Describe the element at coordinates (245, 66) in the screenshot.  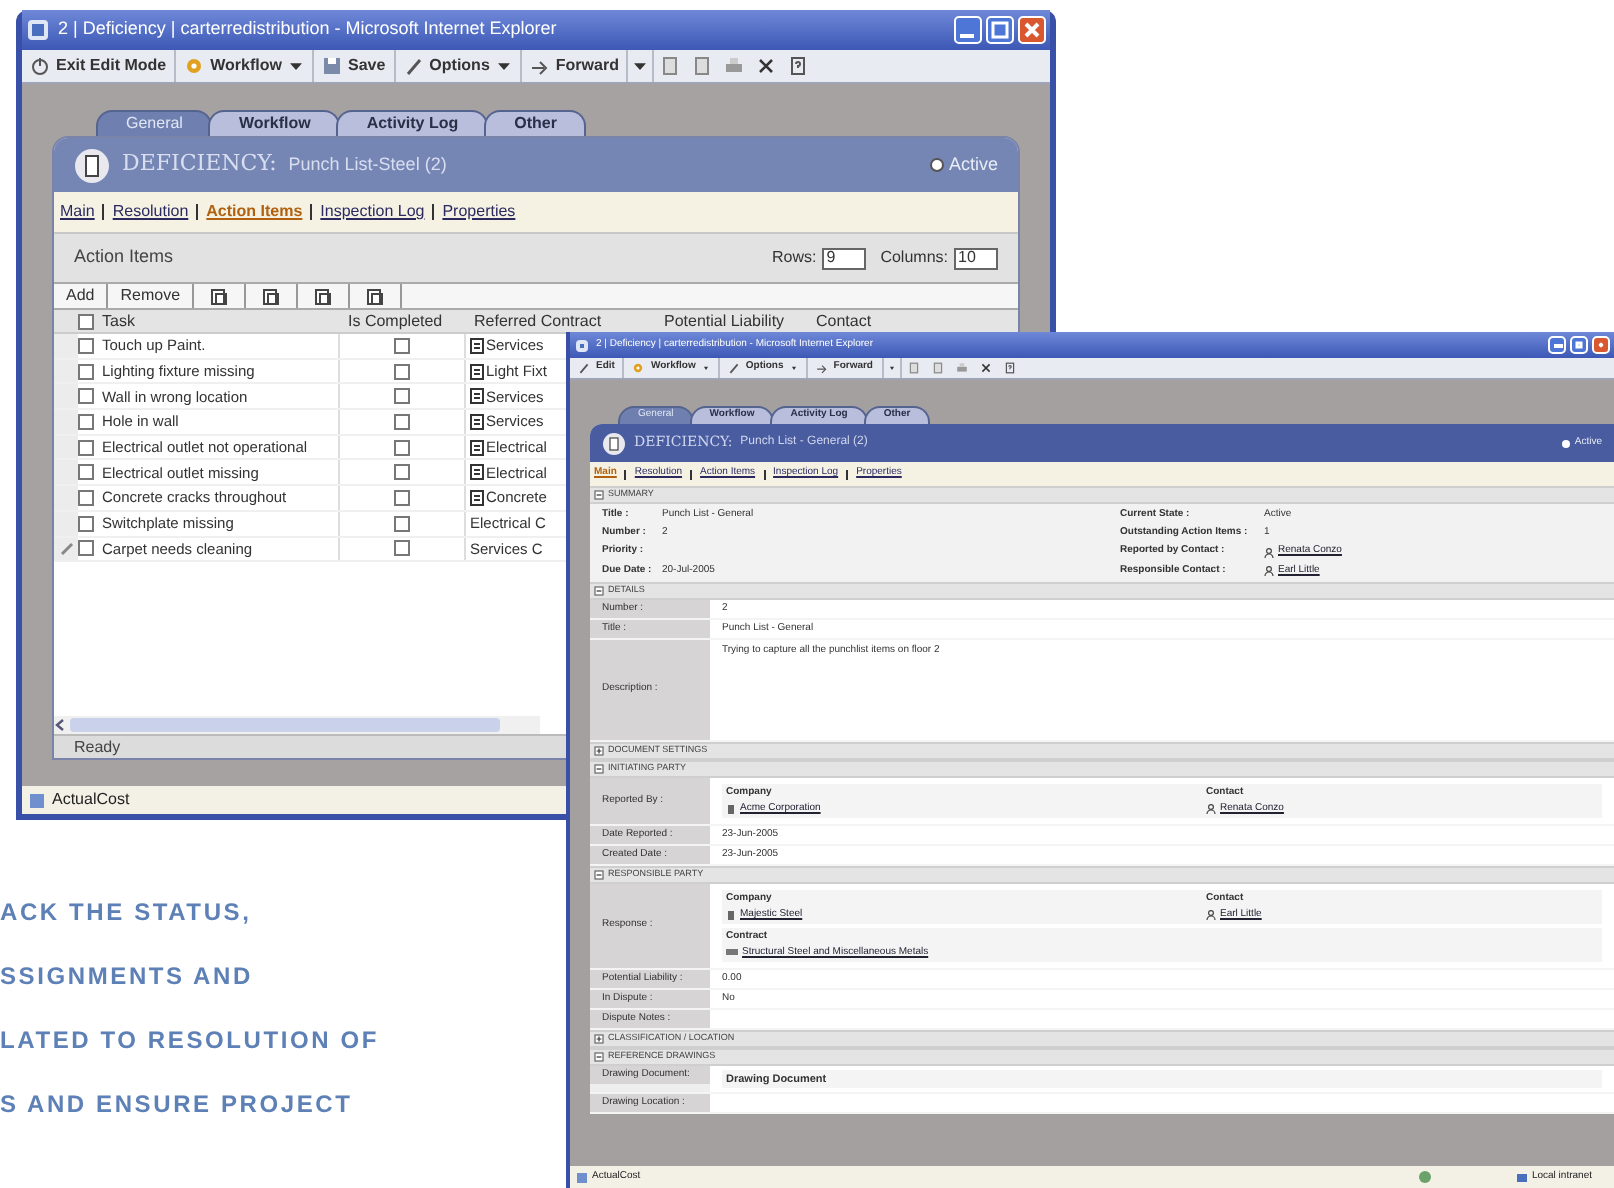
I see `toolbar-button: Workflow` at that location.